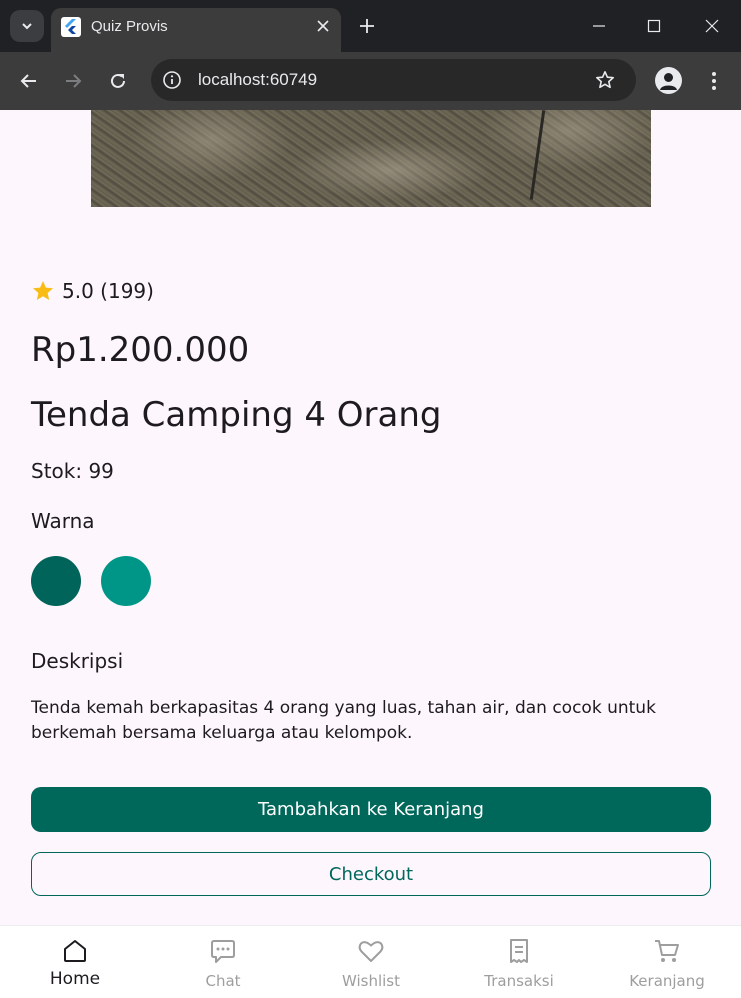 This screenshot has width=741, height=998. What do you see at coordinates (172, 80) in the screenshot?
I see `site-info-icon` at bounding box center [172, 80].